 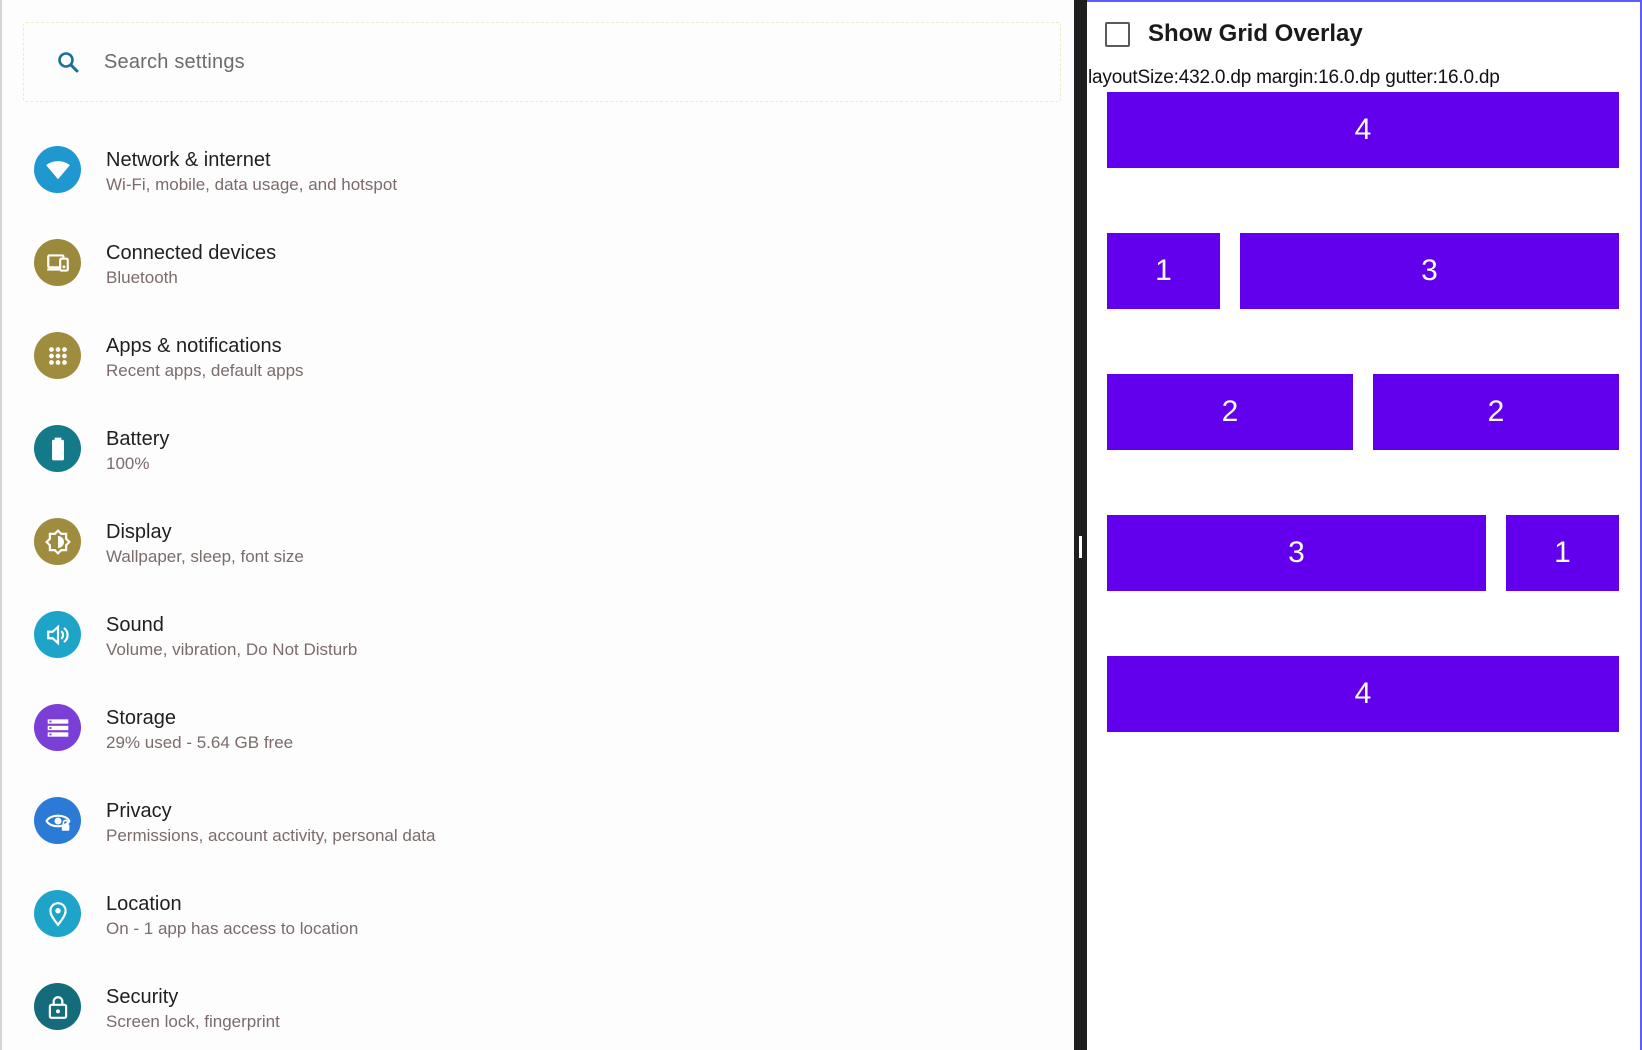 I want to click on item-subtitle: Screen lock, fingerprint, so click(x=193, y=1021).